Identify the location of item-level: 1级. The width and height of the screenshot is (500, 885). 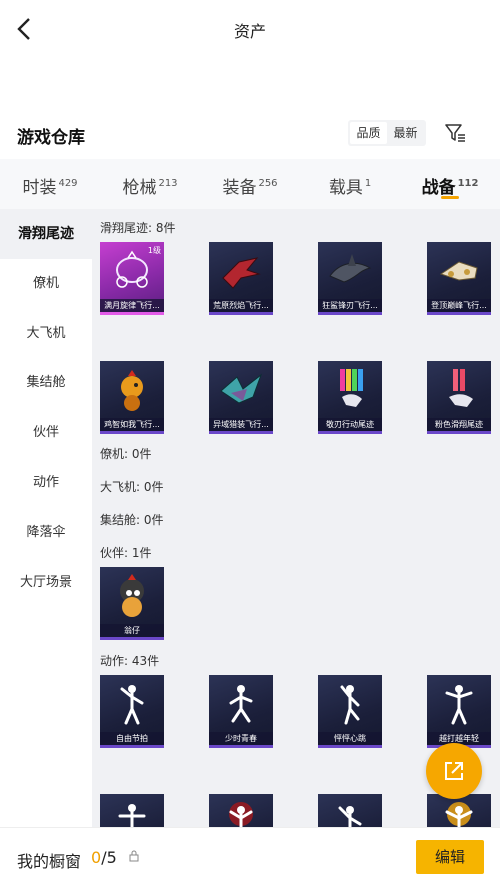
(154, 250).